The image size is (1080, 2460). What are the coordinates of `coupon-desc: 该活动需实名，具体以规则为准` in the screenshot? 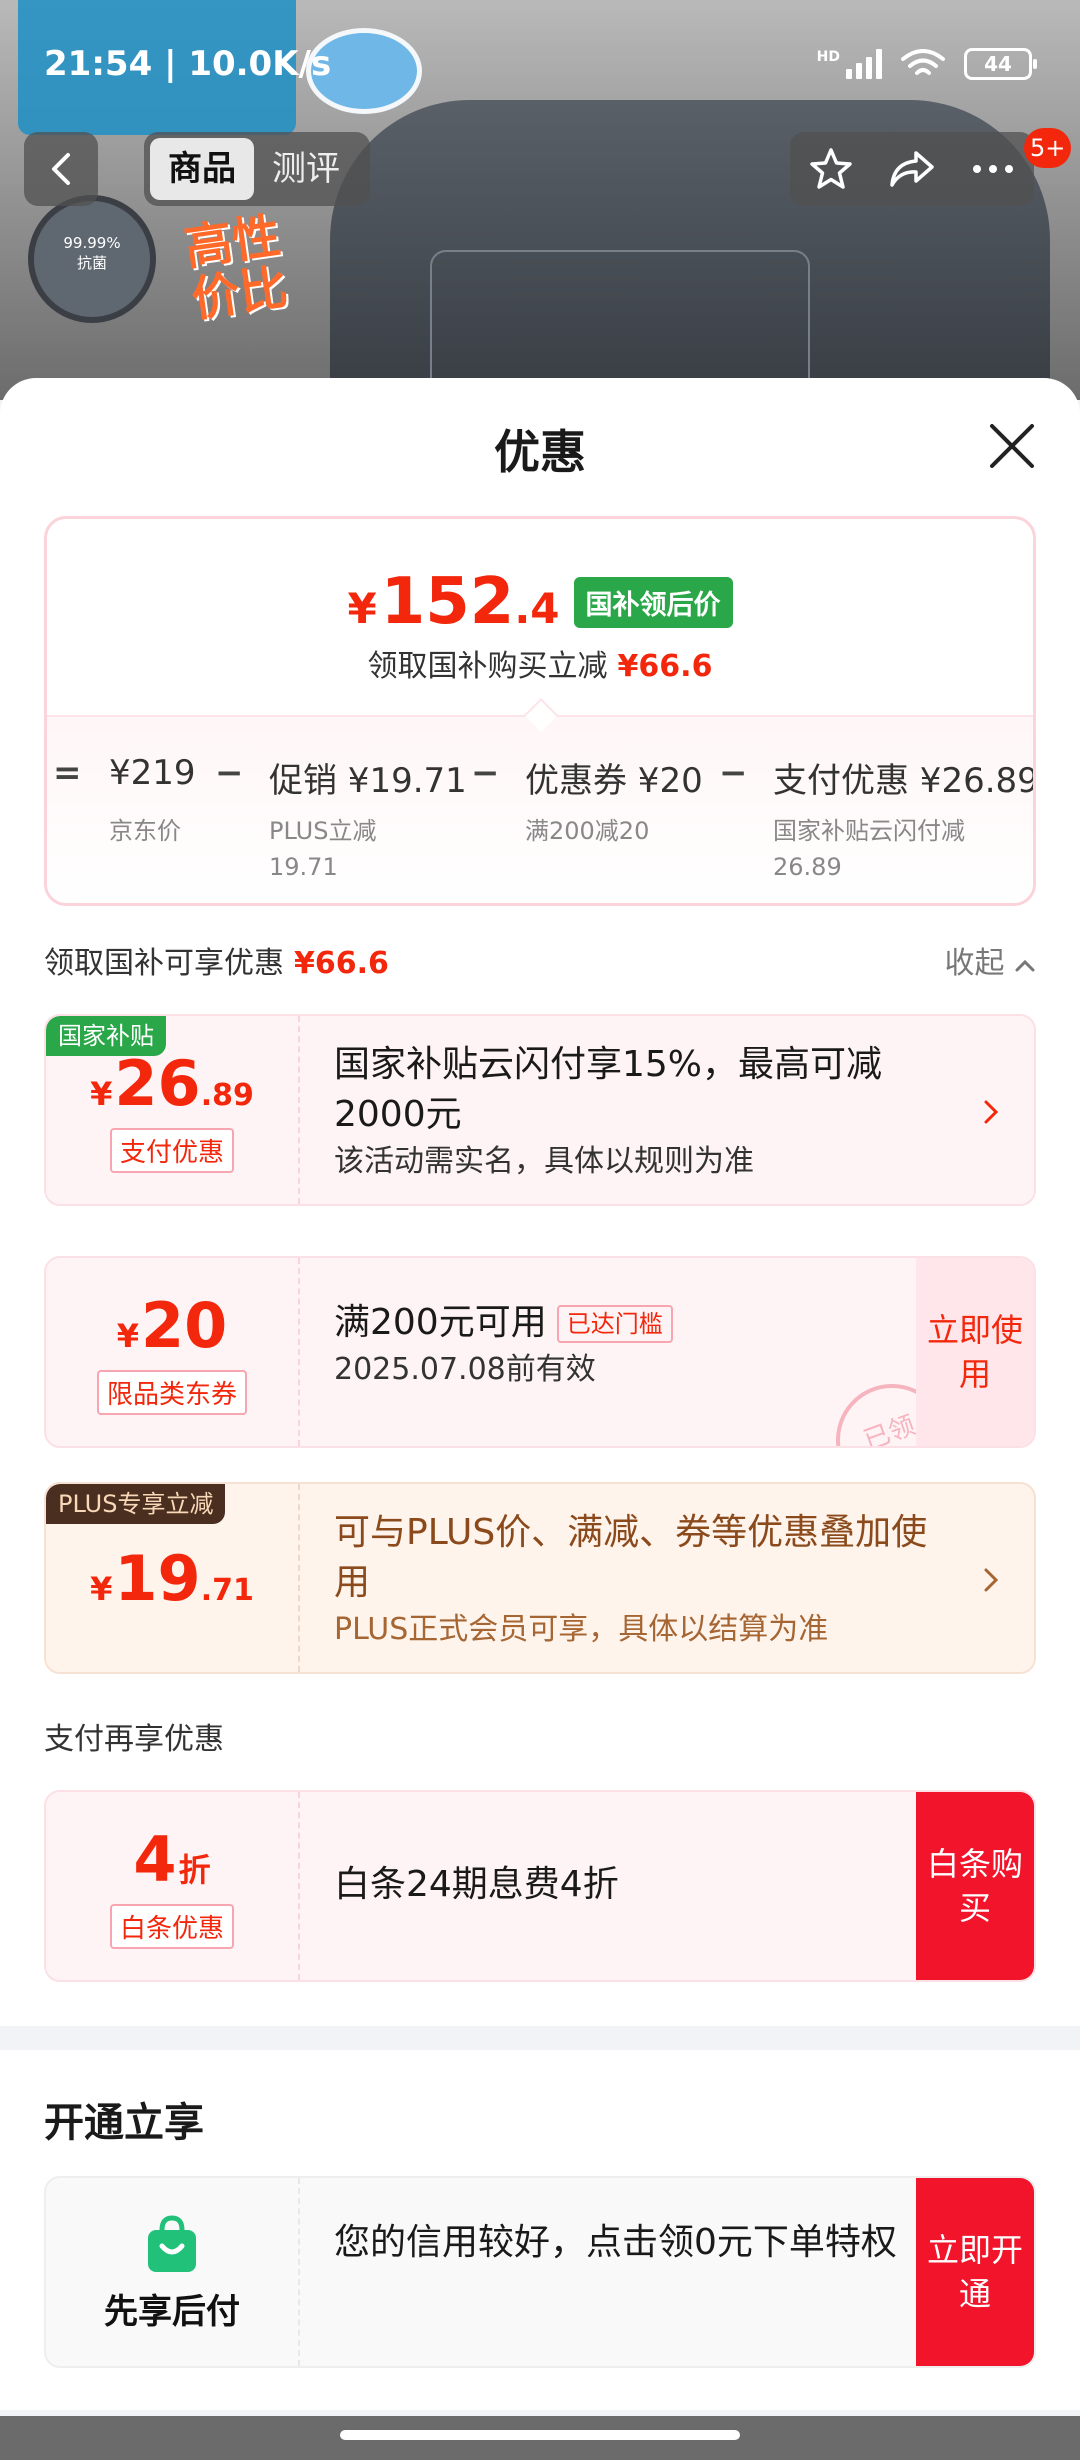 It's located at (544, 1161).